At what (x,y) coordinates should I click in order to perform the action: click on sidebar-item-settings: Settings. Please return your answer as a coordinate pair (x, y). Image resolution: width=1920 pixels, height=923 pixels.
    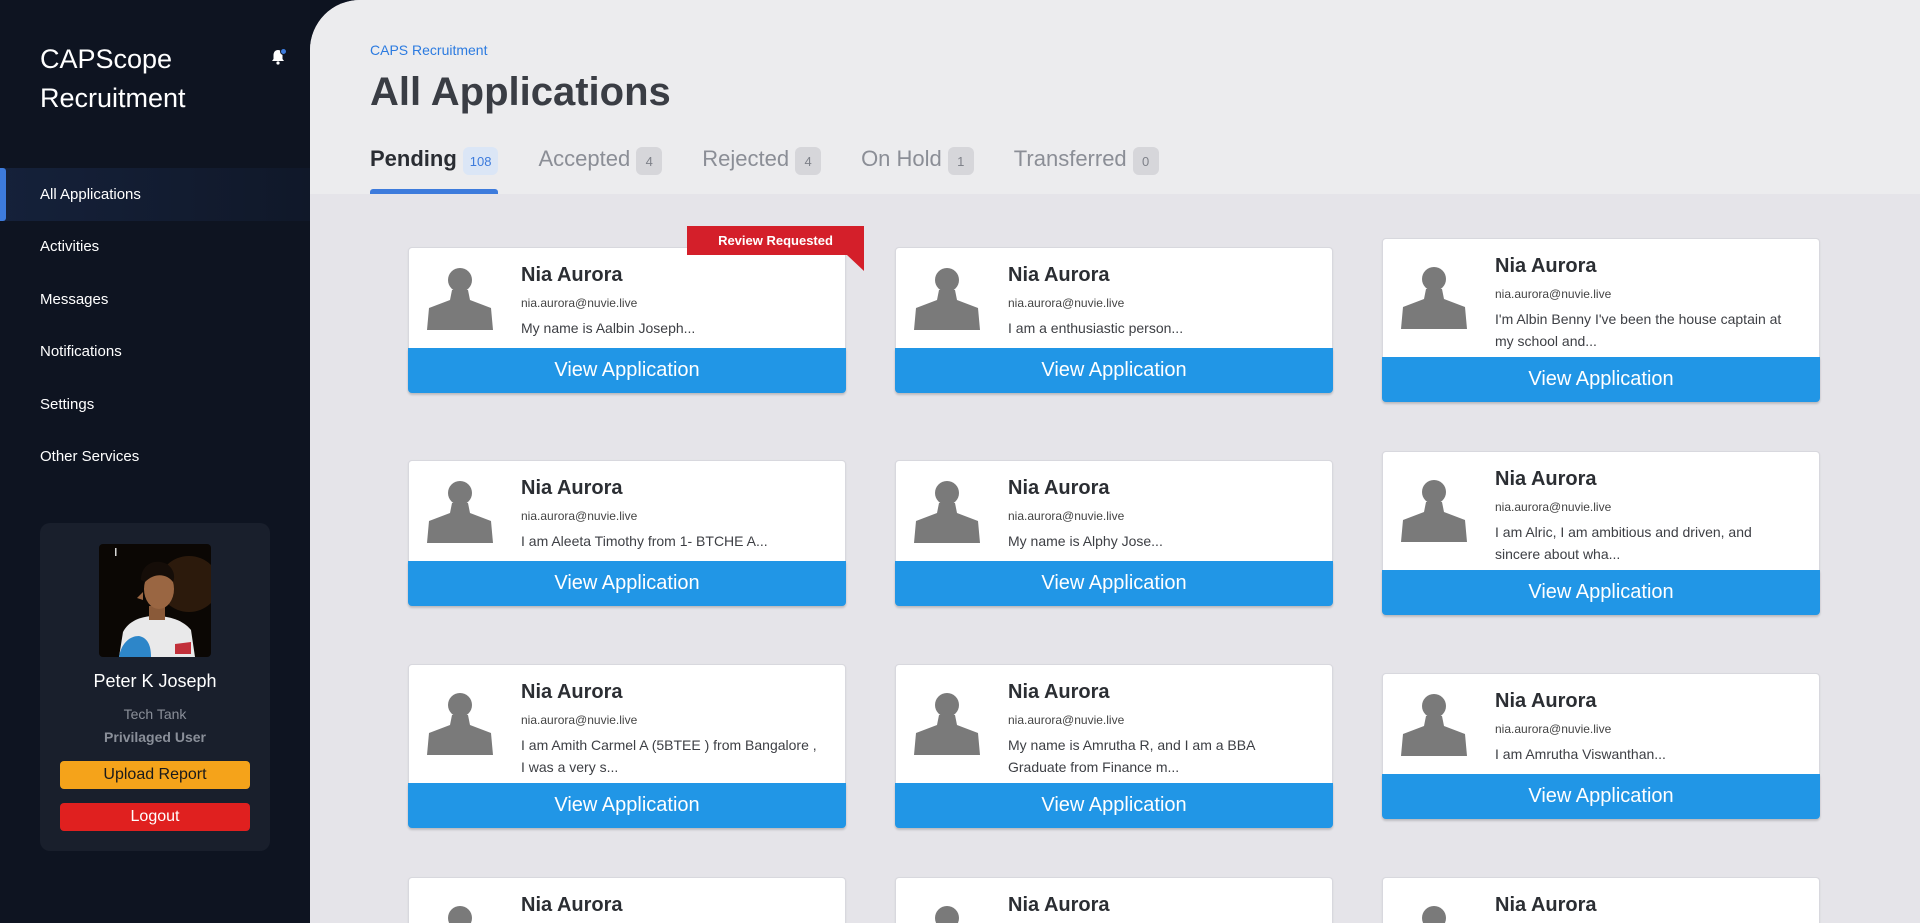
    Looking at the image, I should click on (155, 404).